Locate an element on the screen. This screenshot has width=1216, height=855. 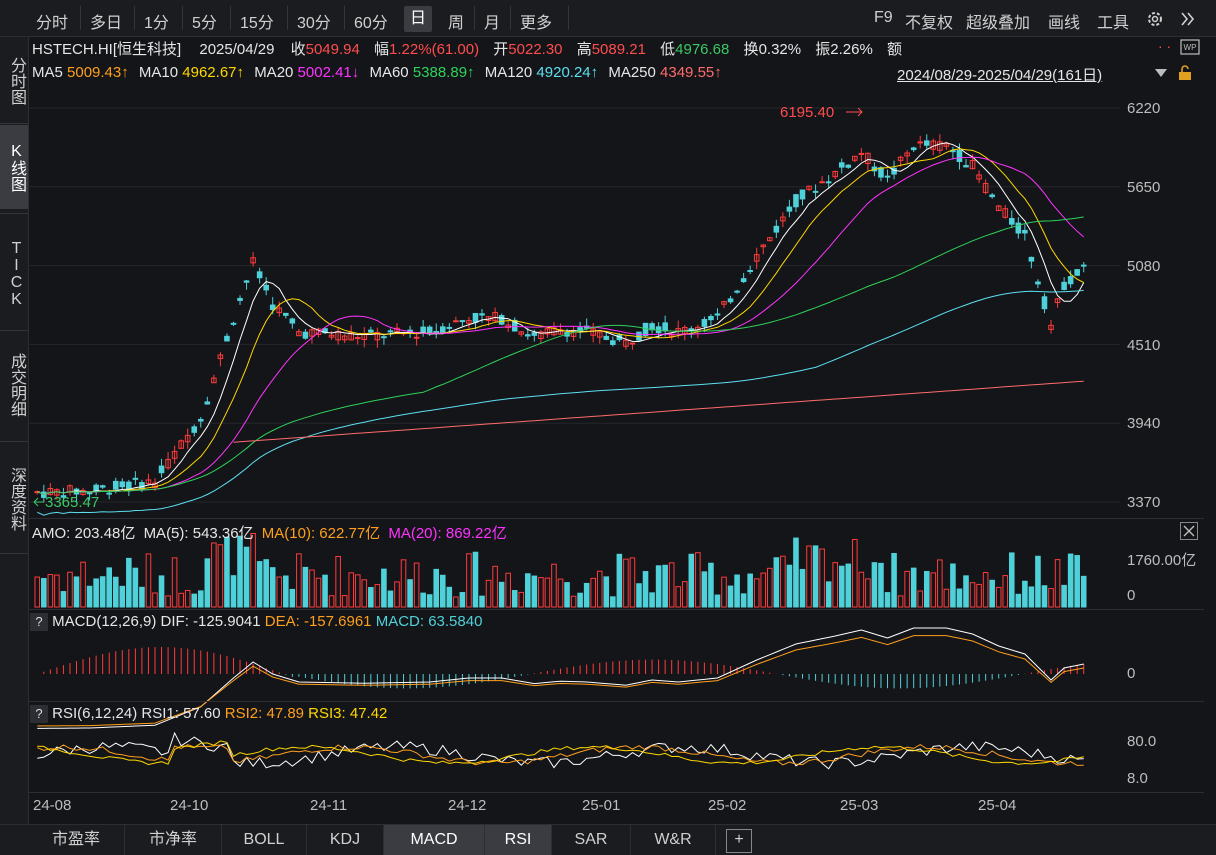
tab-rsi: RSI is located at coordinates (518, 840).